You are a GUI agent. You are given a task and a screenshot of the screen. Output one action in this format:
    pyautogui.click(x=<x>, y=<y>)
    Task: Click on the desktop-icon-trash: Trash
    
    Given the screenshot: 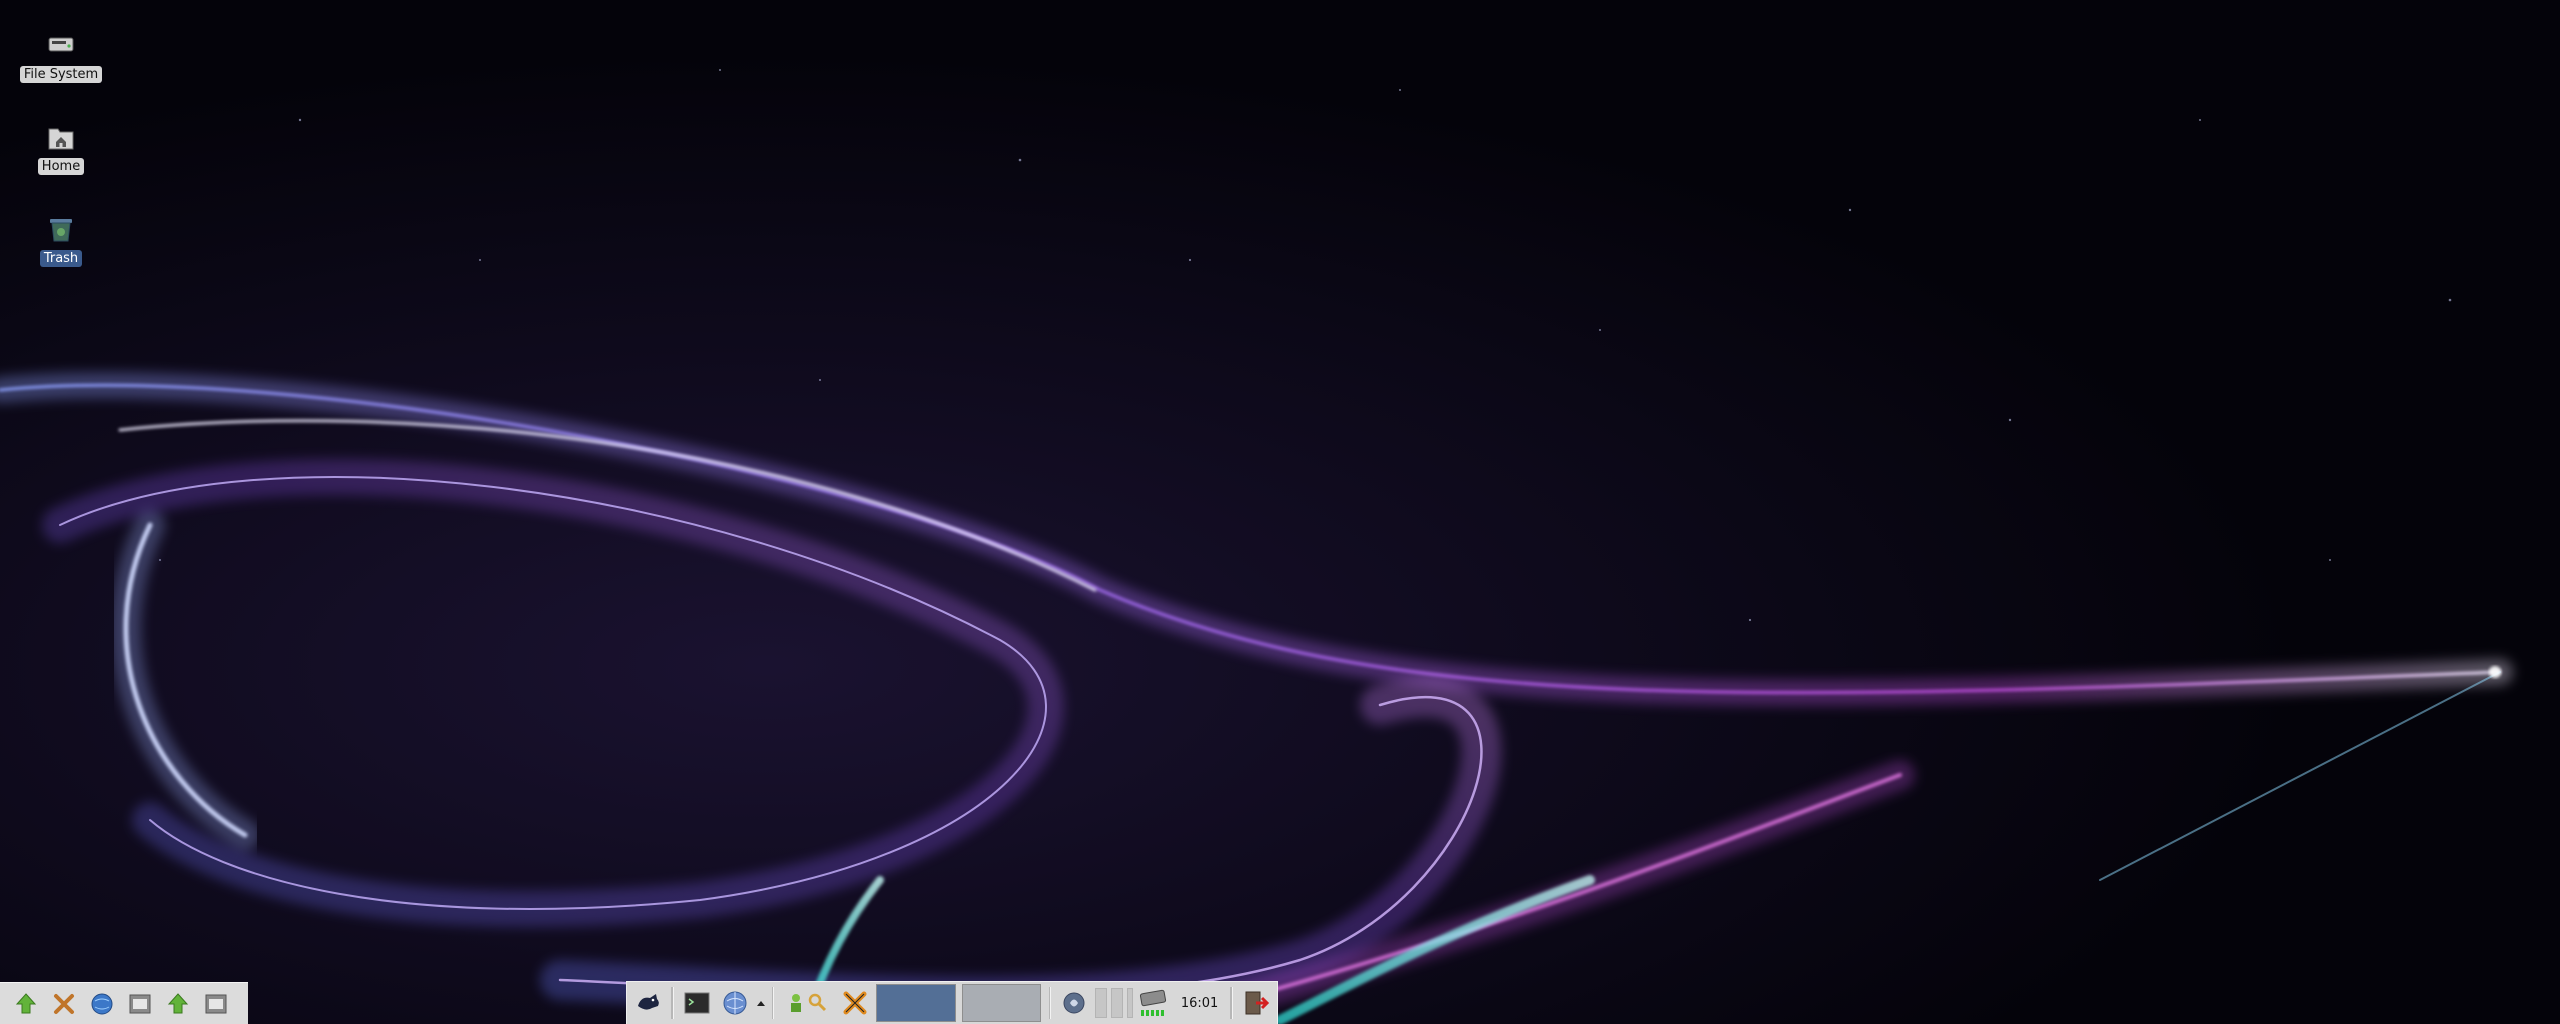 What is the action you would take?
    pyautogui.click(x=61, y=239)
    